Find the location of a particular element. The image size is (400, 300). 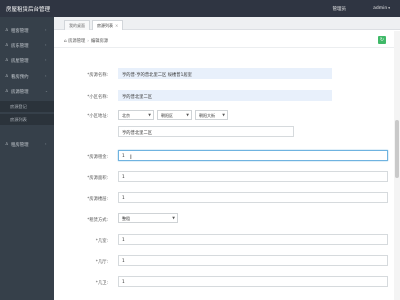

sidebar-subitem-list: 房源列表 is located at coordinates (27, 119).